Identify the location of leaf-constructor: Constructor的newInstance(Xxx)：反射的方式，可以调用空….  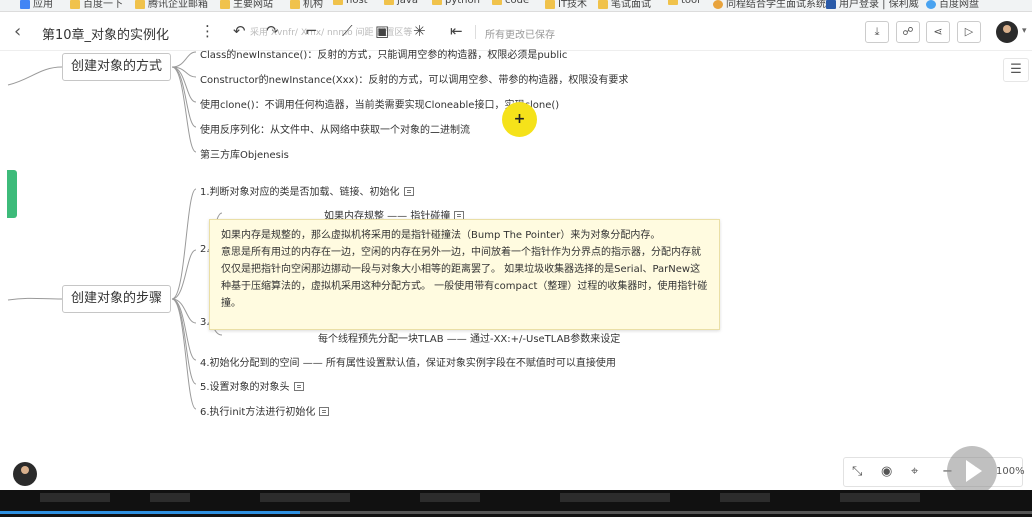
(414, 78).